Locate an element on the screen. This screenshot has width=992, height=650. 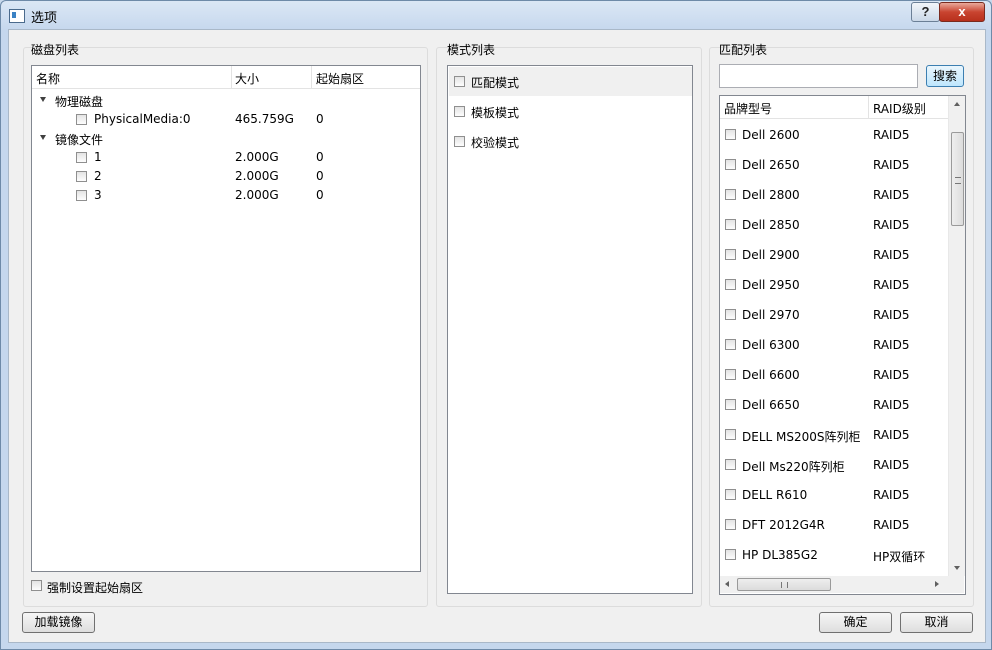
title-bar: 选项 ? x is located at coordinates (496, 15).